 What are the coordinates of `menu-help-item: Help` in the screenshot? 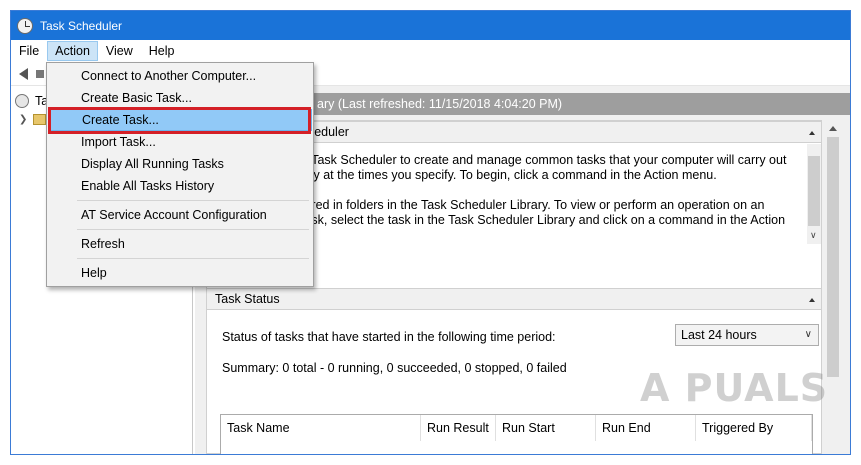 It's located at (180, 273).